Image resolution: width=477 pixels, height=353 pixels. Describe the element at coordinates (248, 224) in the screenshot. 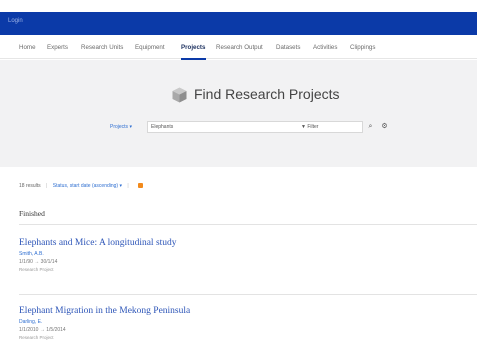

I see `section-divider` at that location.